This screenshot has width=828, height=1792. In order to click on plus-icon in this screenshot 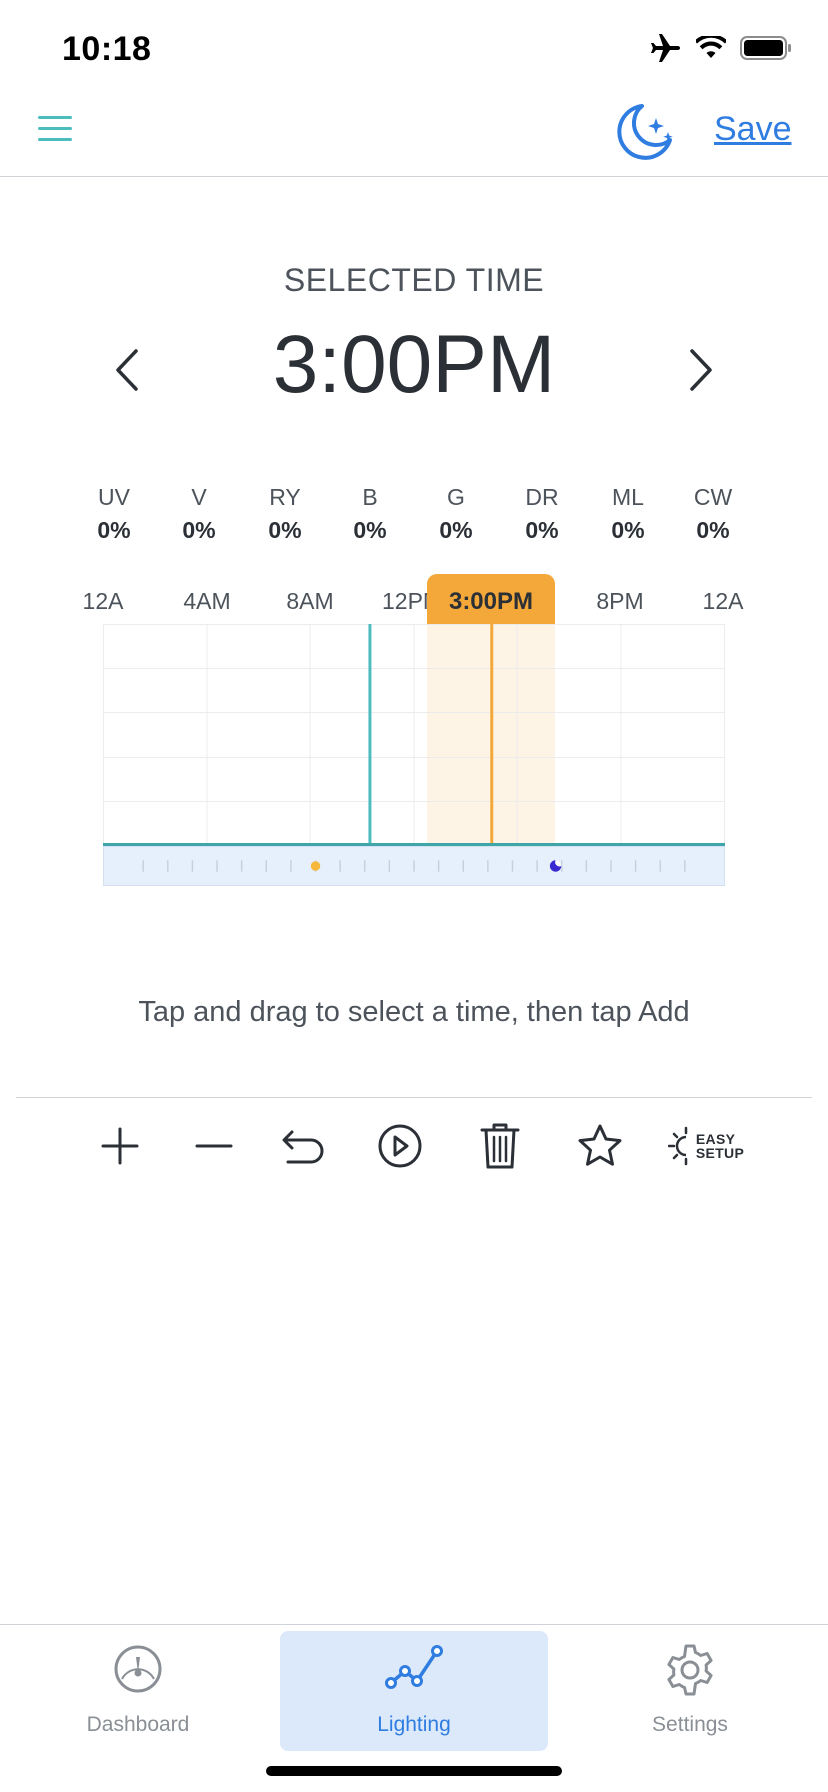, I will do `click(120, 1146)`.